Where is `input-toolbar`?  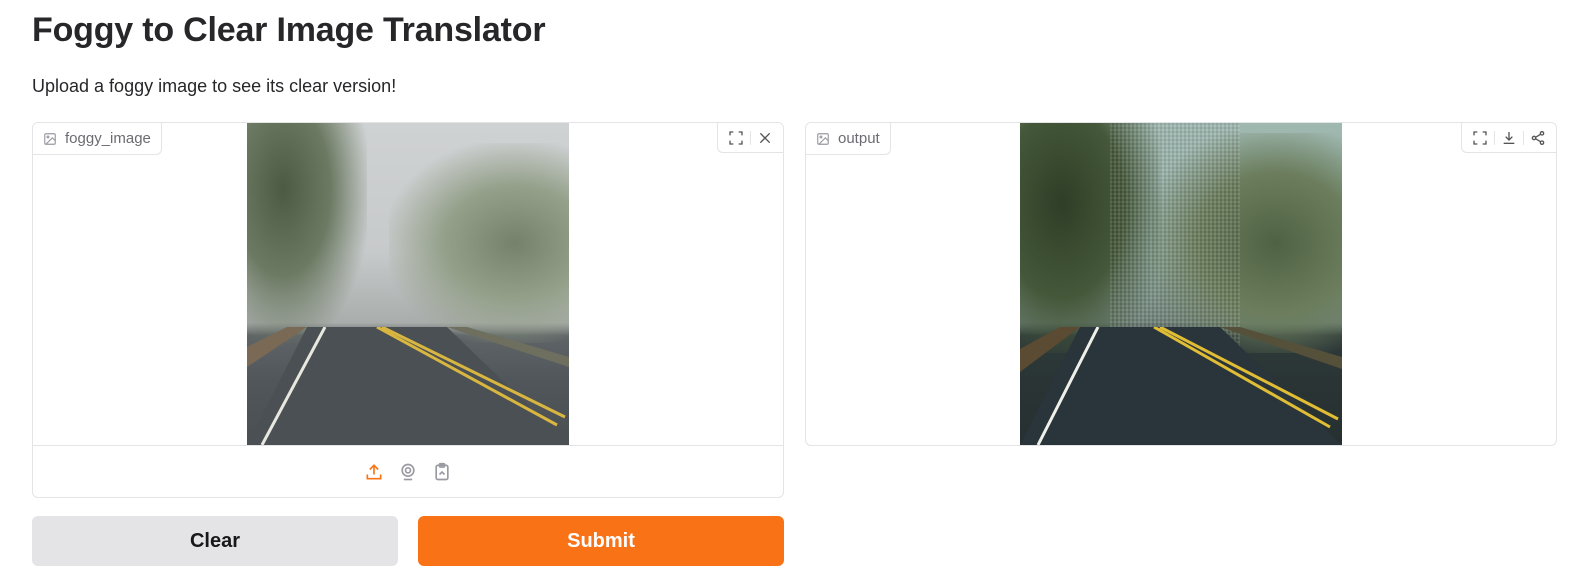 input-toolbar is located at coordinates (750, 138).